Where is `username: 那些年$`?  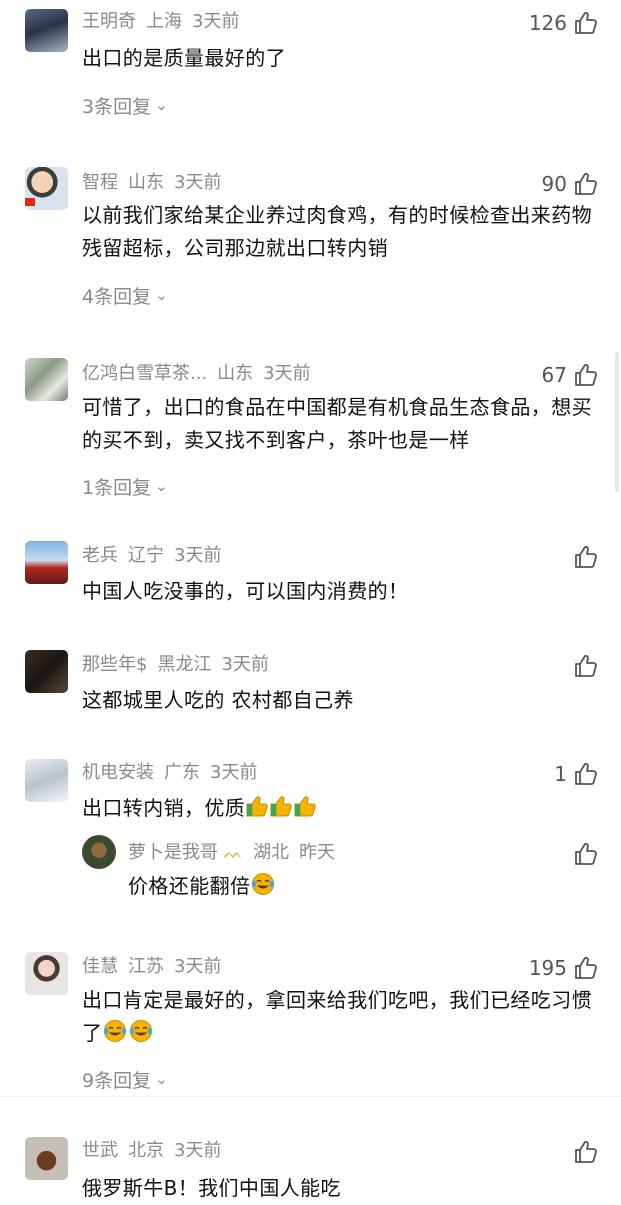
username: 那些年$ is located at coordinates (114, 664).